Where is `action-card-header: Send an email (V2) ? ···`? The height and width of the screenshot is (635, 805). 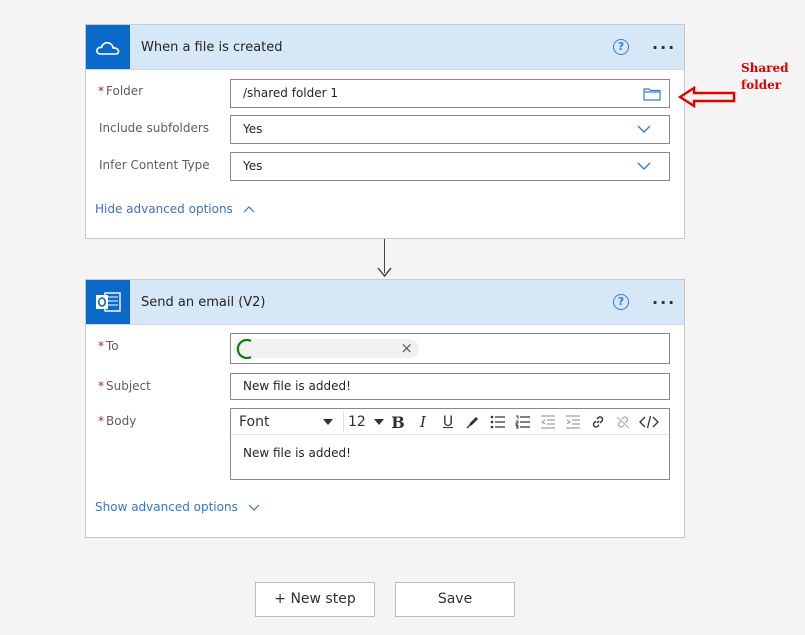 action-card-header: Send an email (V2) ? ··· is located at coordinates (385, 302).